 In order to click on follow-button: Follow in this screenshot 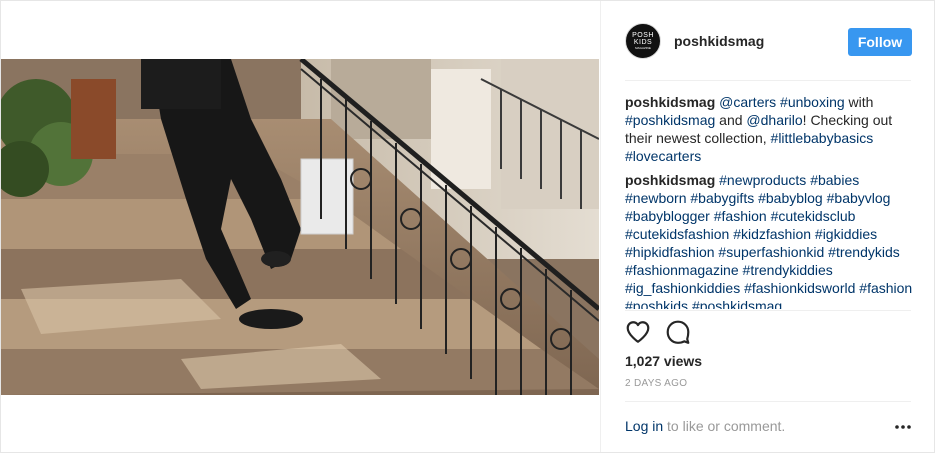, I will do `click(880, 42)`.